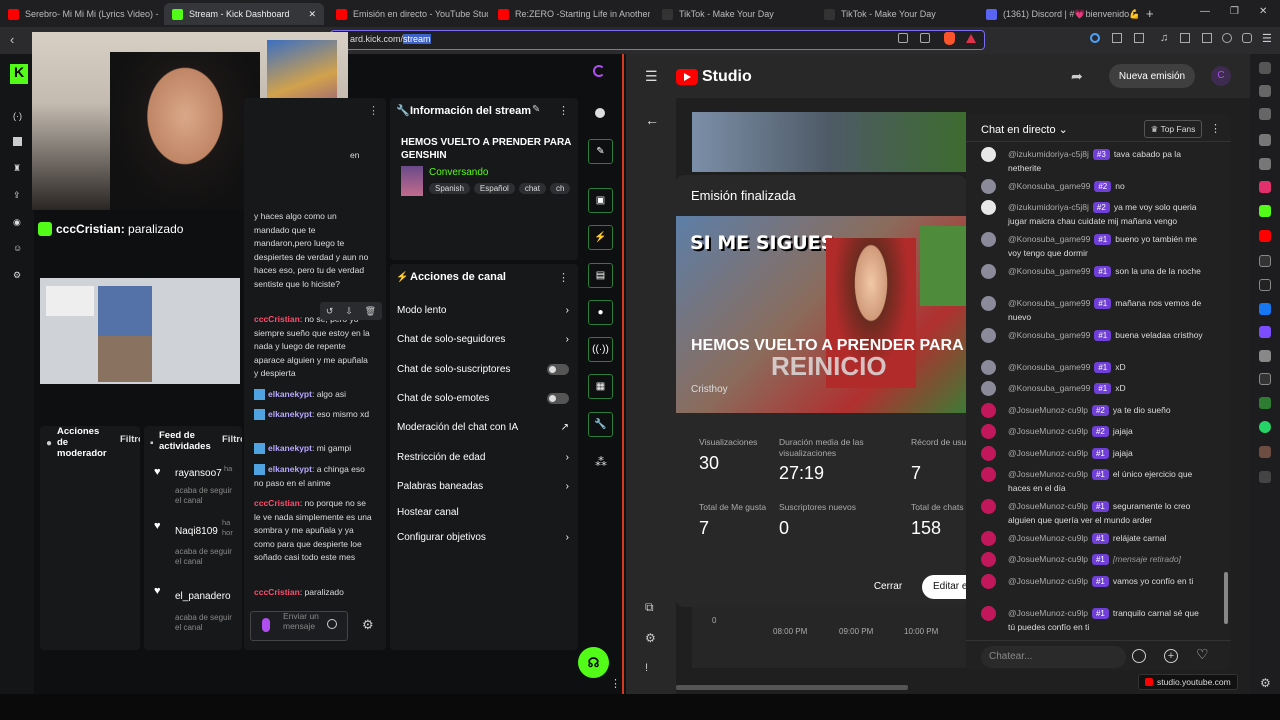 The image size is (1280, 720). I want to click on hamburger-menu-icon: ☰, so click(651, 76).